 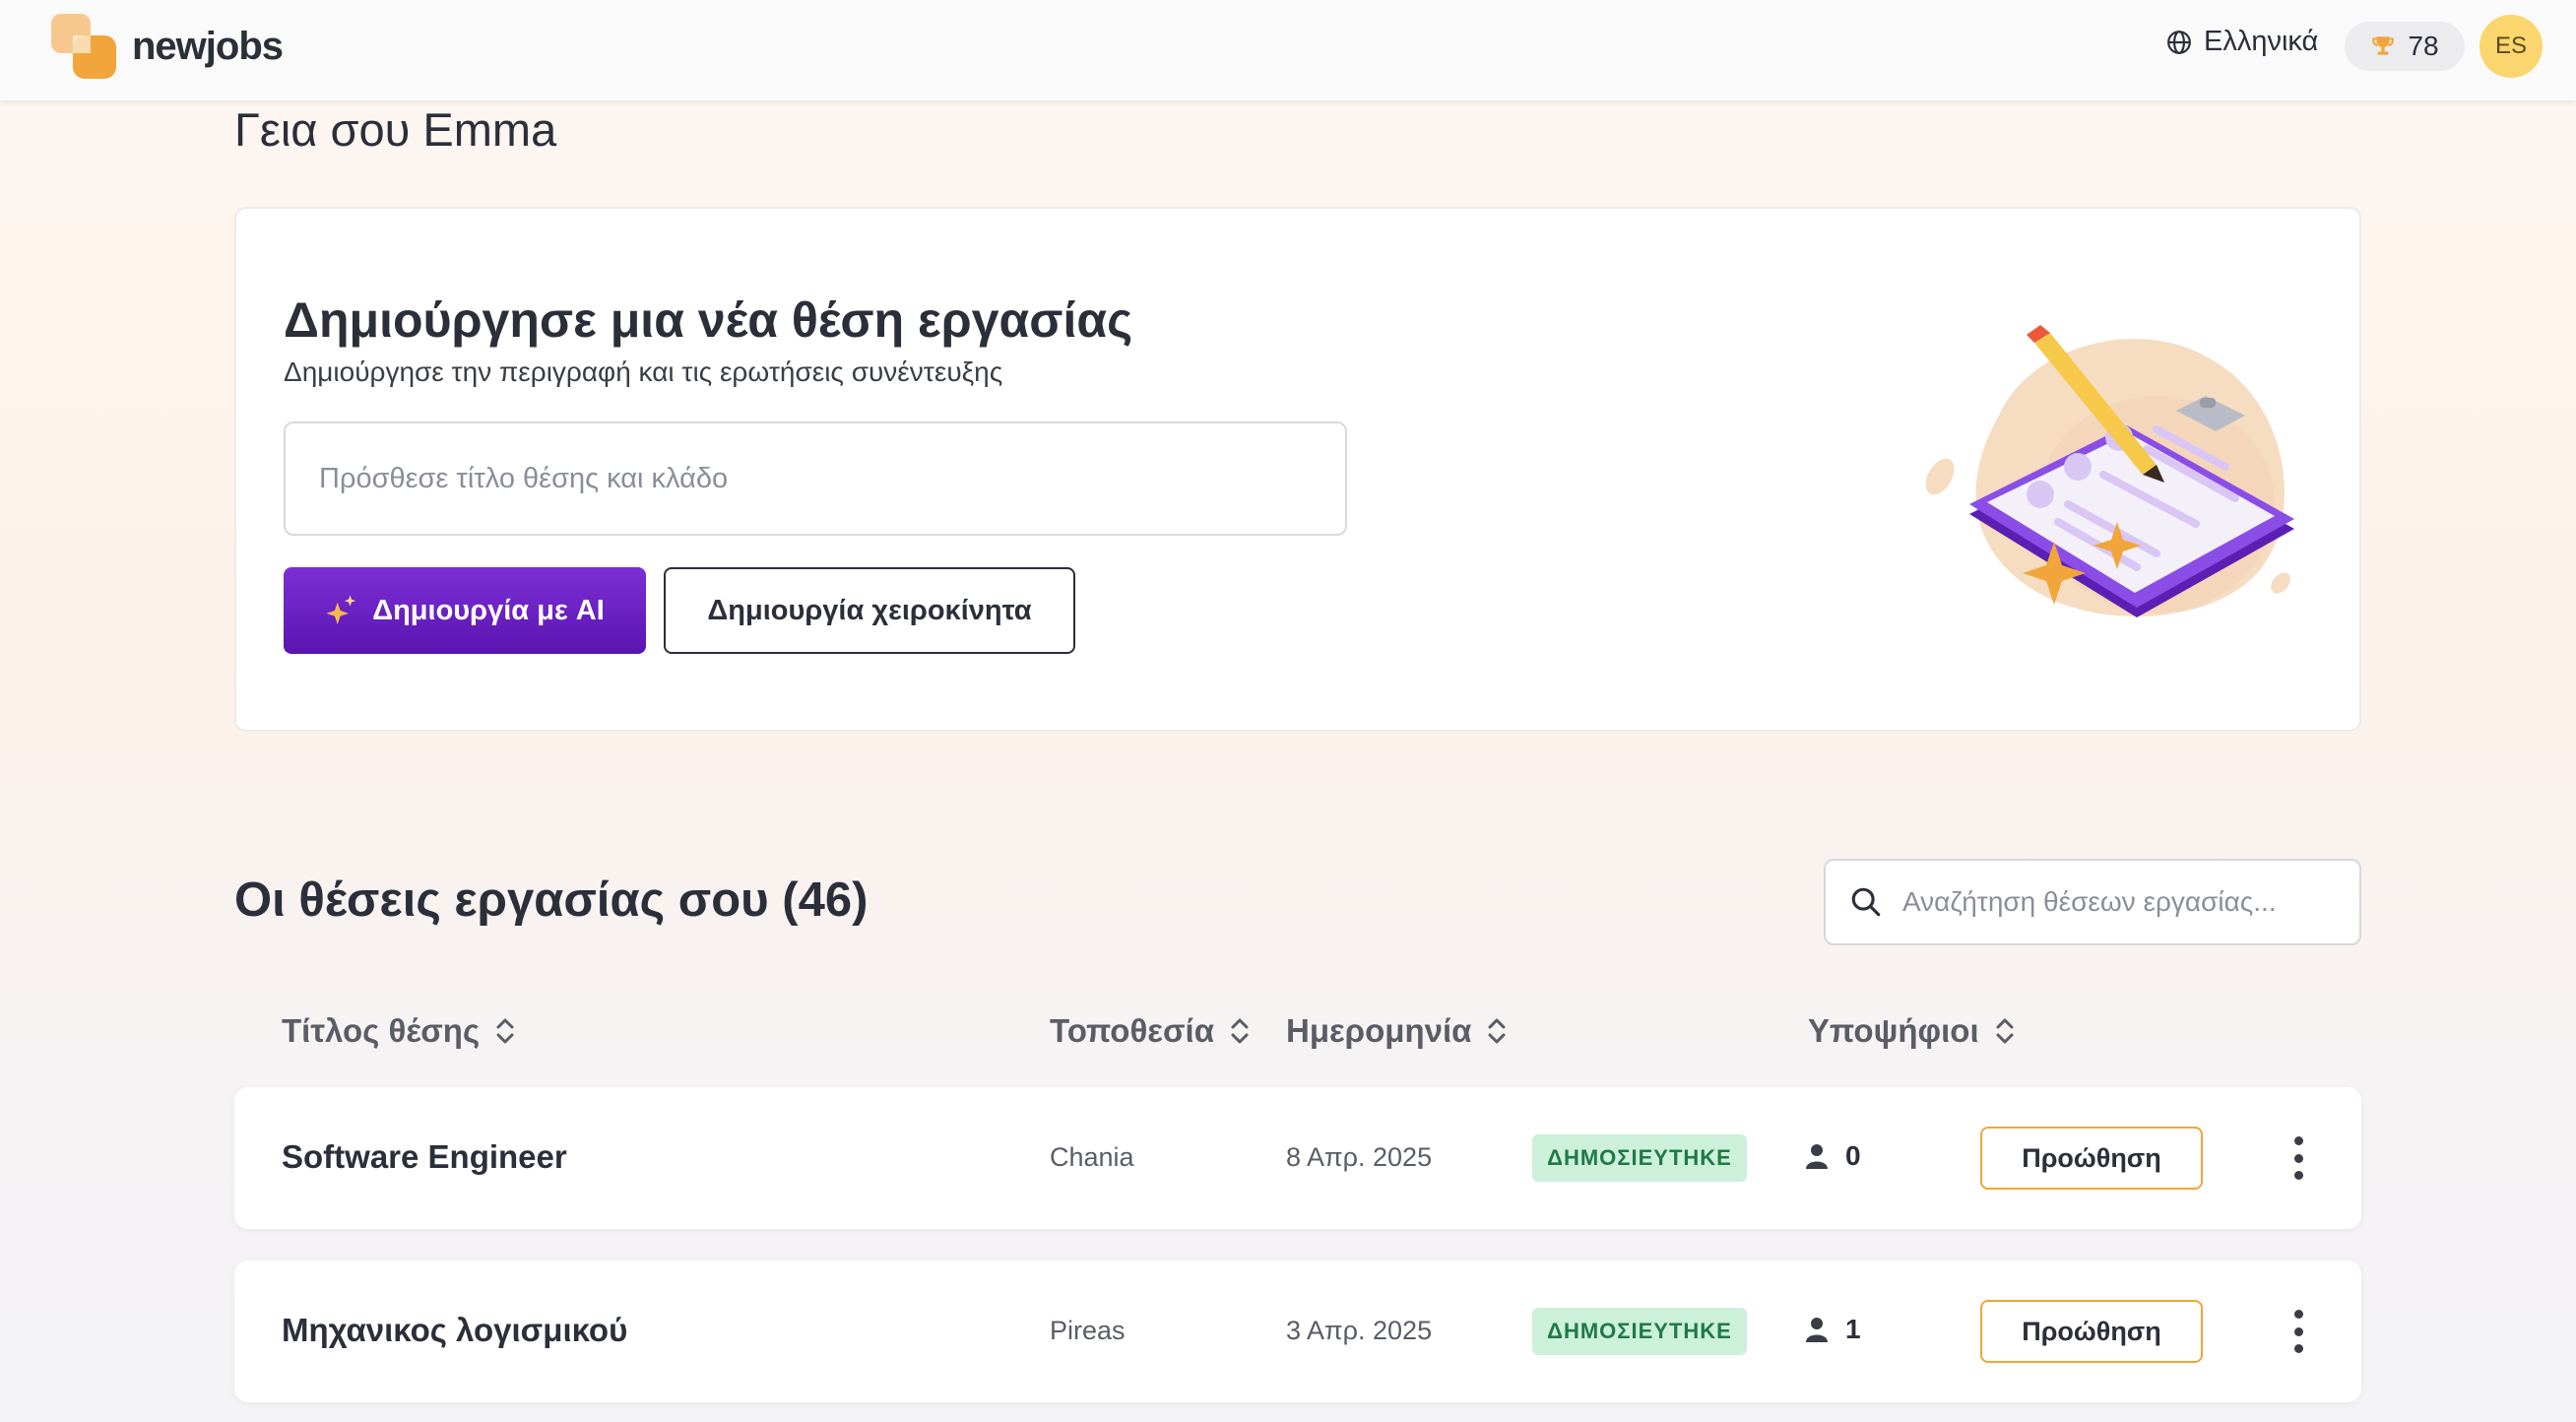 What do you see at coordinates (551, 900) in the screenshot?
I see `jobs-section-title: Οι θέσεις εργασίας σου (46)` at bounding box center [551, 900].